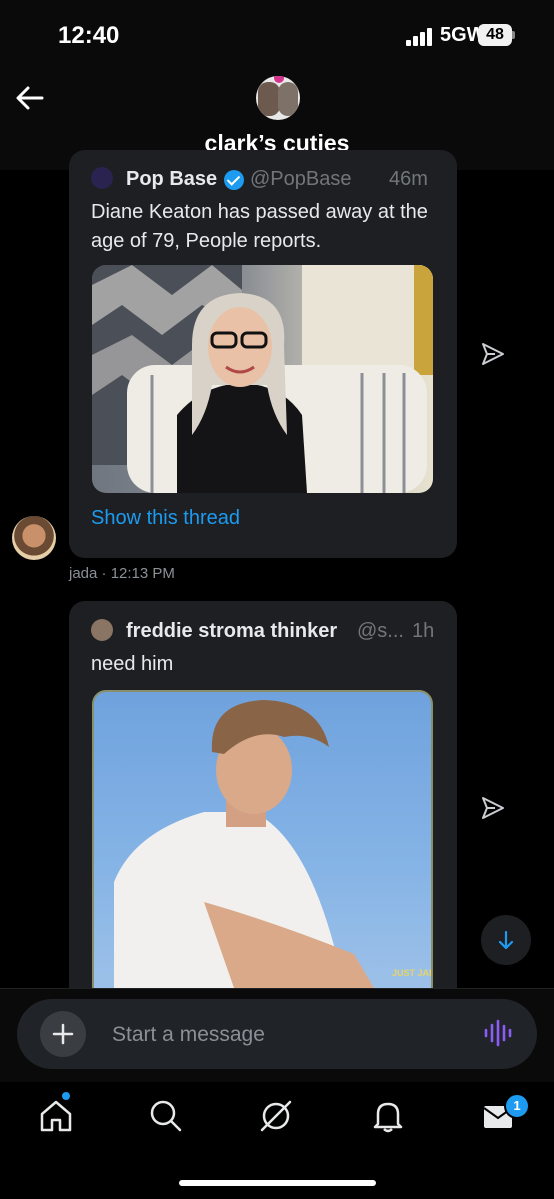 This screenshot has height=1199, width=554. I want to click on portrait-illustration: JUST JARED, so click(272, 844).